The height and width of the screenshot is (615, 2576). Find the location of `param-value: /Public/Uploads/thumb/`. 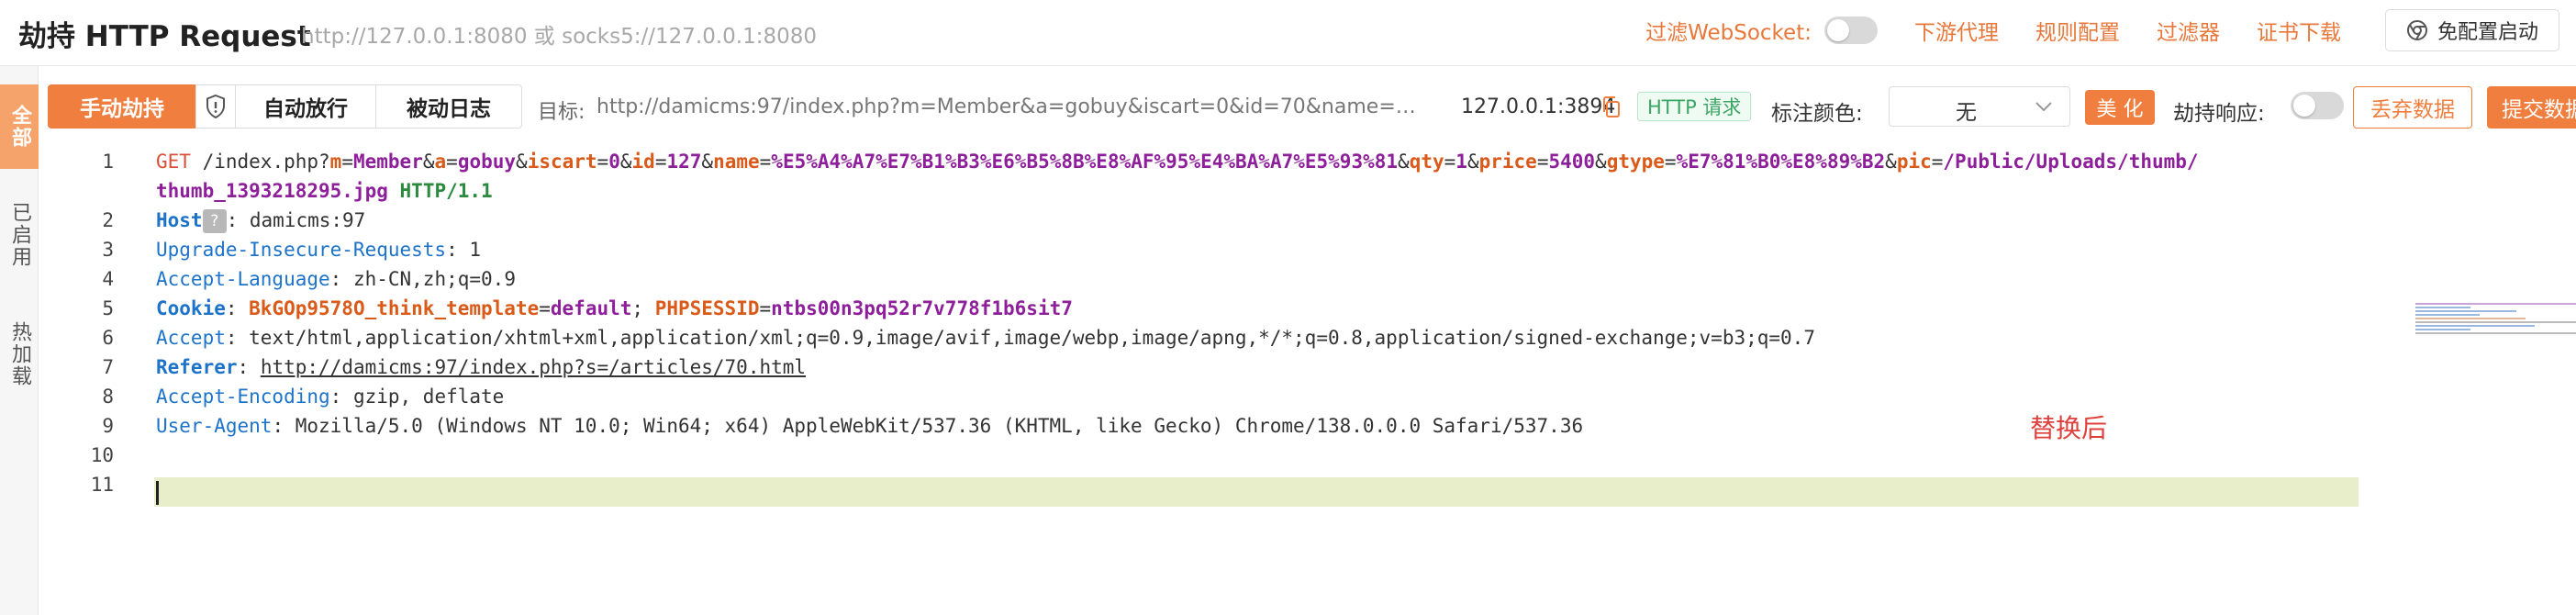

param-value: /Public/Uploads/thumb/ is located at coordinates (2071, 162).